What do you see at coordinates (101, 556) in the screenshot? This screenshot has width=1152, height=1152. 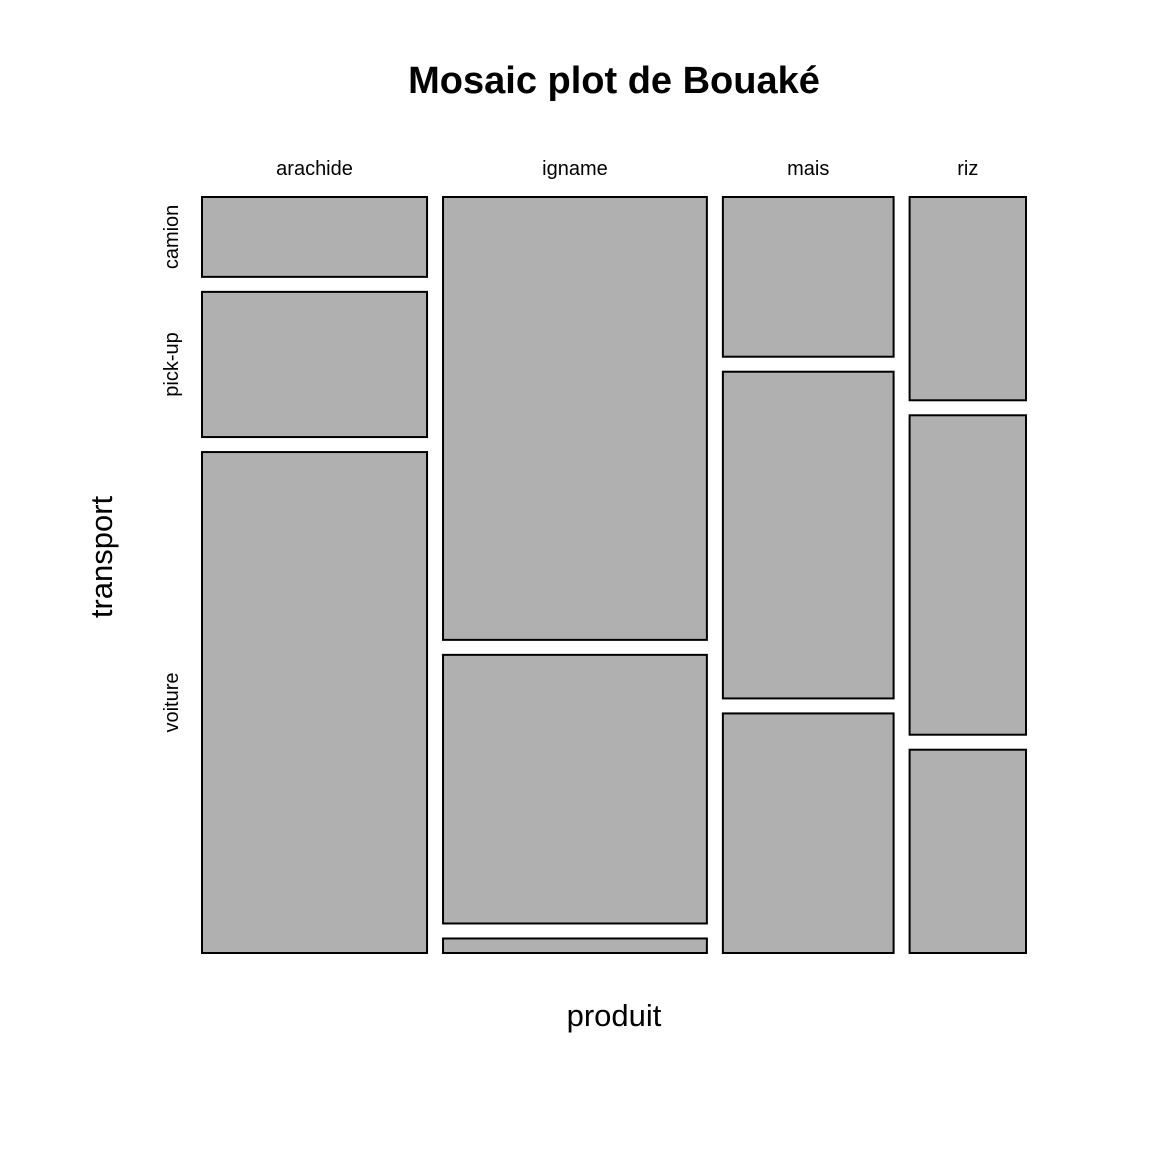 I see `y-axis-title: transport` at bounding box center [101, 556].